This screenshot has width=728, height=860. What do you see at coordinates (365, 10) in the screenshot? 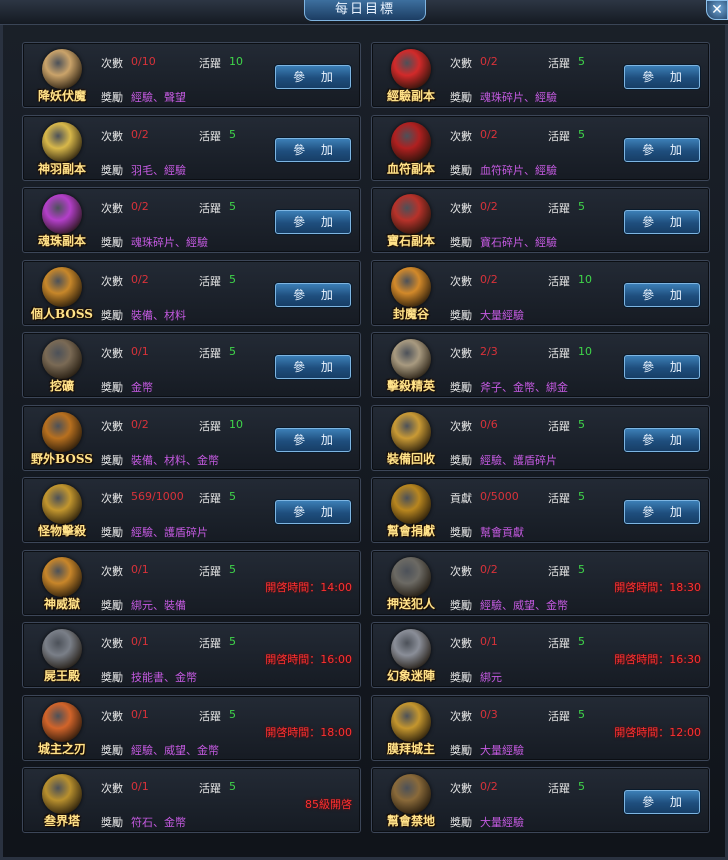
I see `window-title: 每日目標` at bounding box center [365, 10].